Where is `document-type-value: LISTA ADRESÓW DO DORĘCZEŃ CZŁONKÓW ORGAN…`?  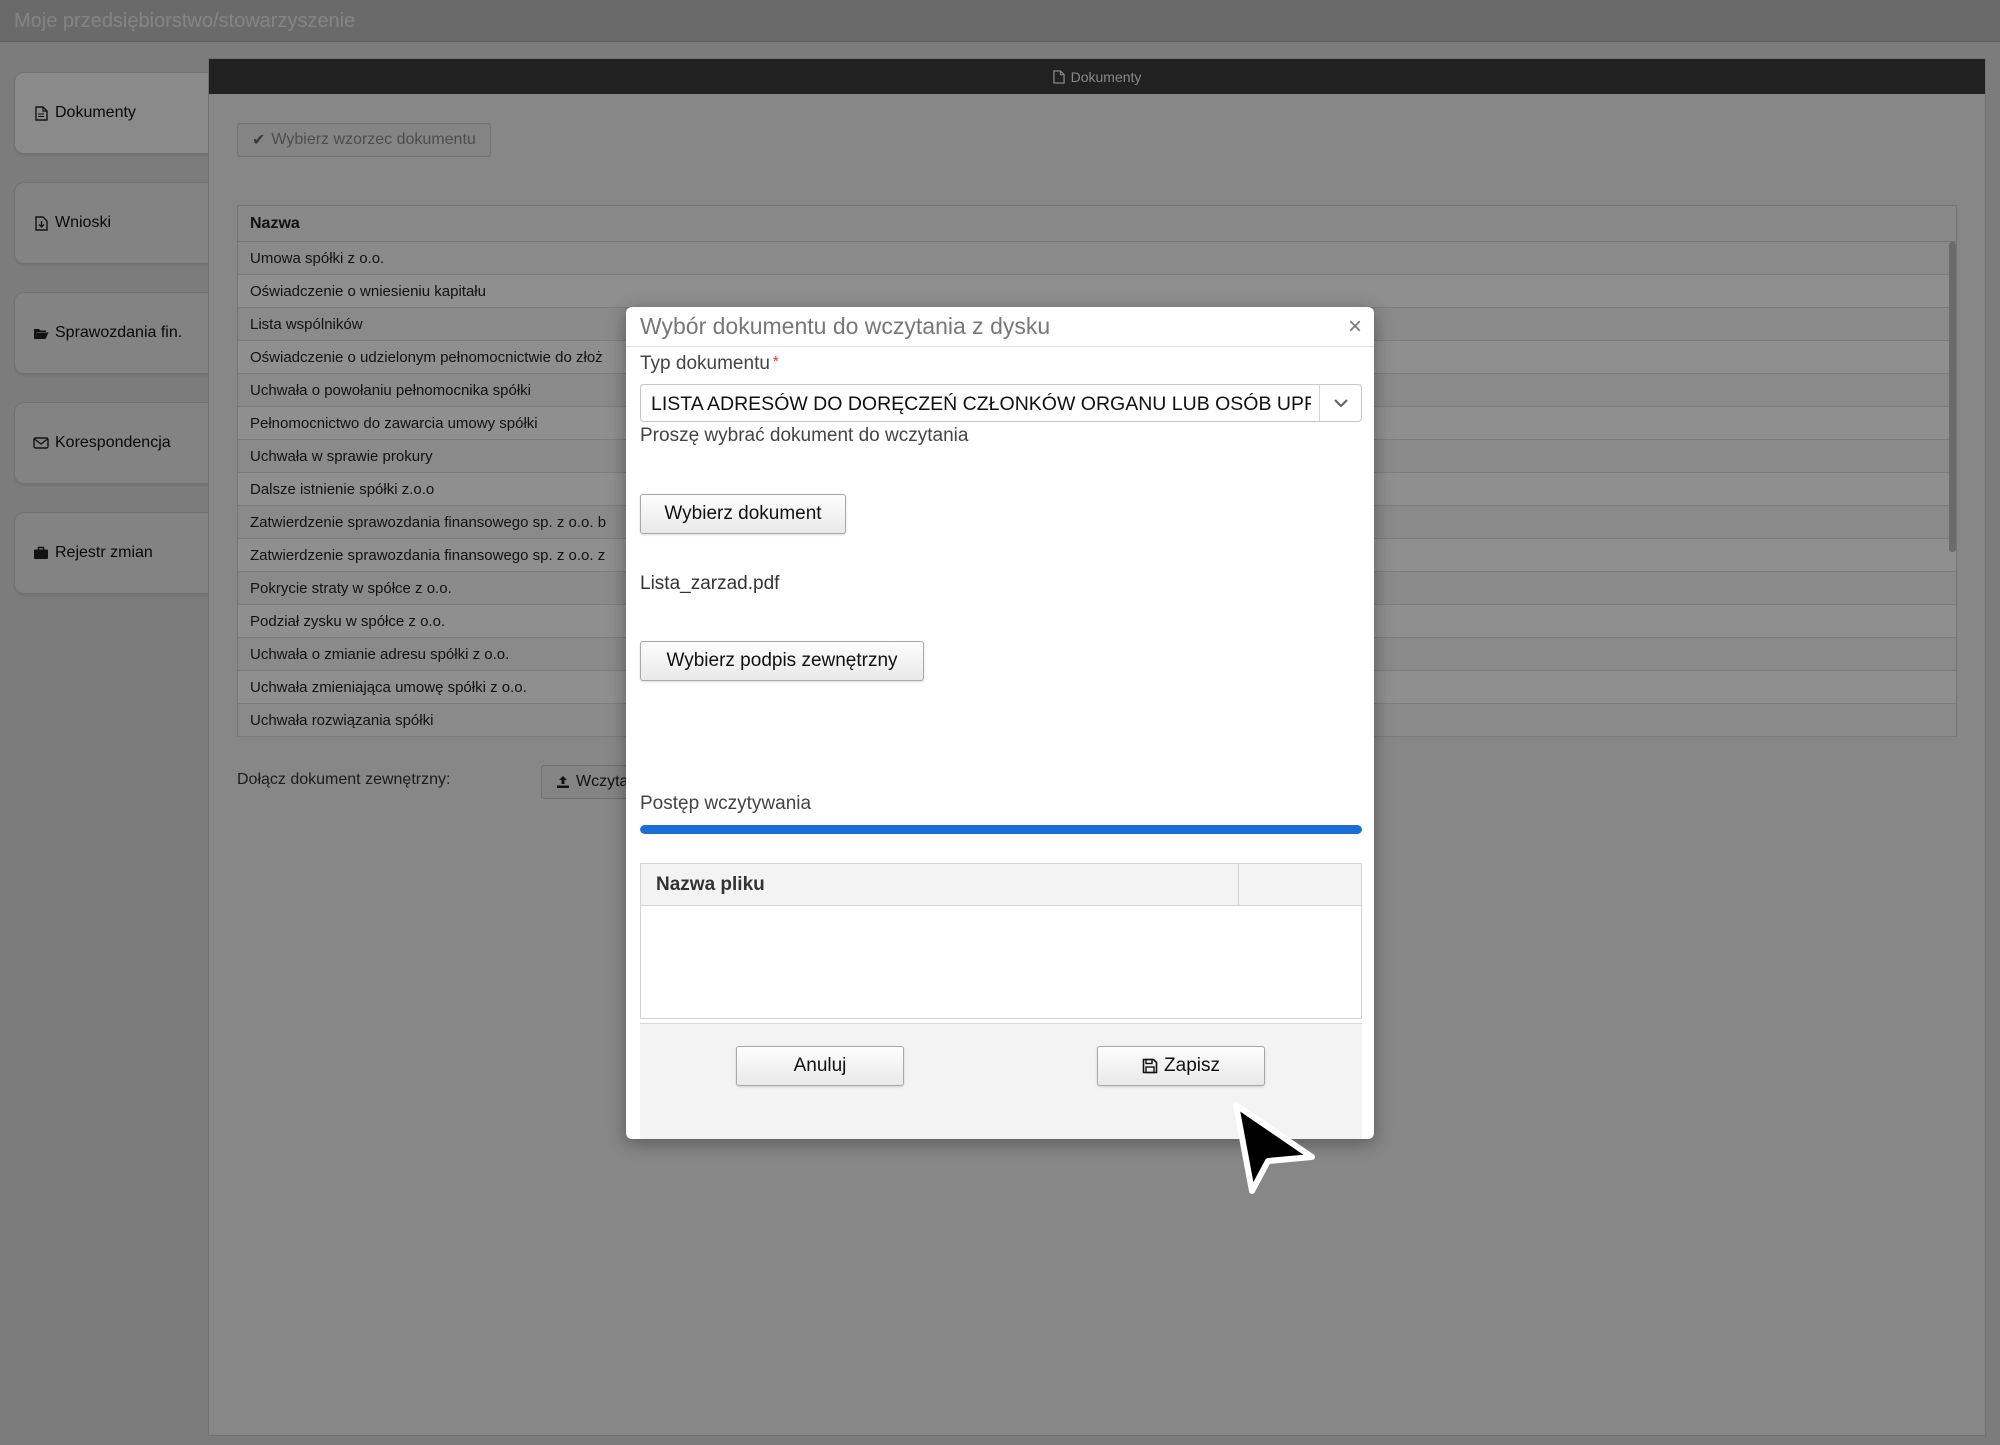
document-type-value: LISTA ADRESÓW DO DORĘCZEŃ CZŁONKÓW ORGAN… is located at coordinates (981, 404).